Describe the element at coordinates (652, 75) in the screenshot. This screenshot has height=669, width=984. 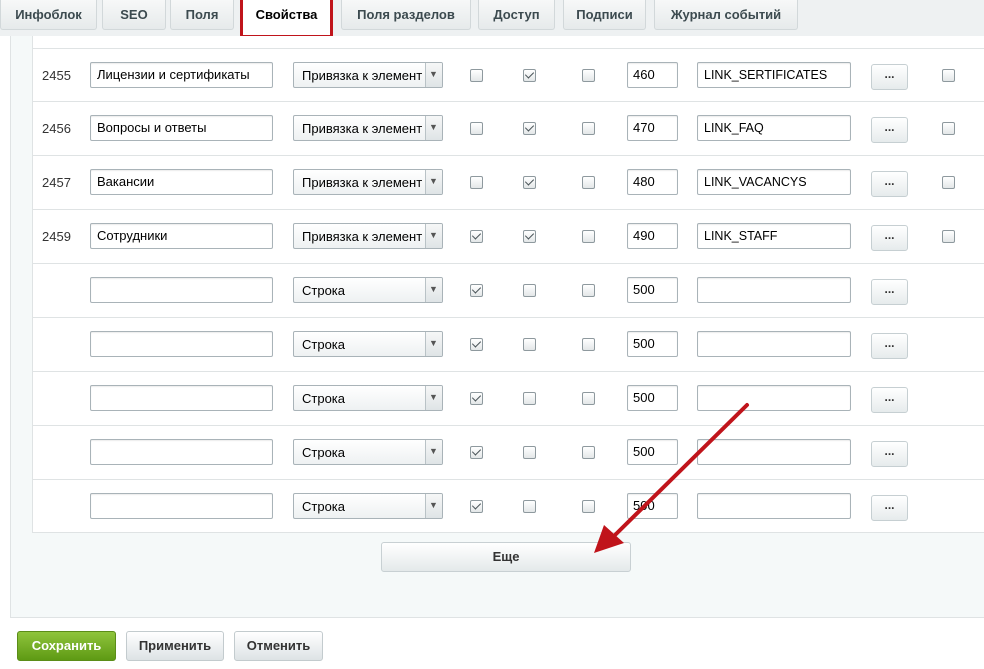
I see `sort-field: 460` at that location.